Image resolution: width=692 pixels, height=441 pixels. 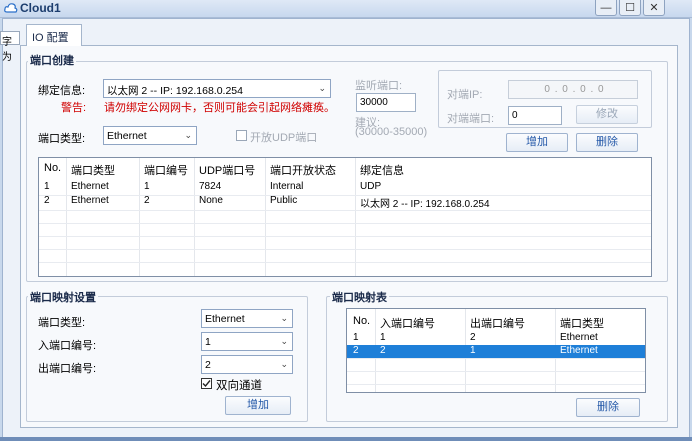 What do you see at coordinates (247, 364) in the screenshot?
I see `out-port-select: 2 ⌄` at bounding box center [247, 364].